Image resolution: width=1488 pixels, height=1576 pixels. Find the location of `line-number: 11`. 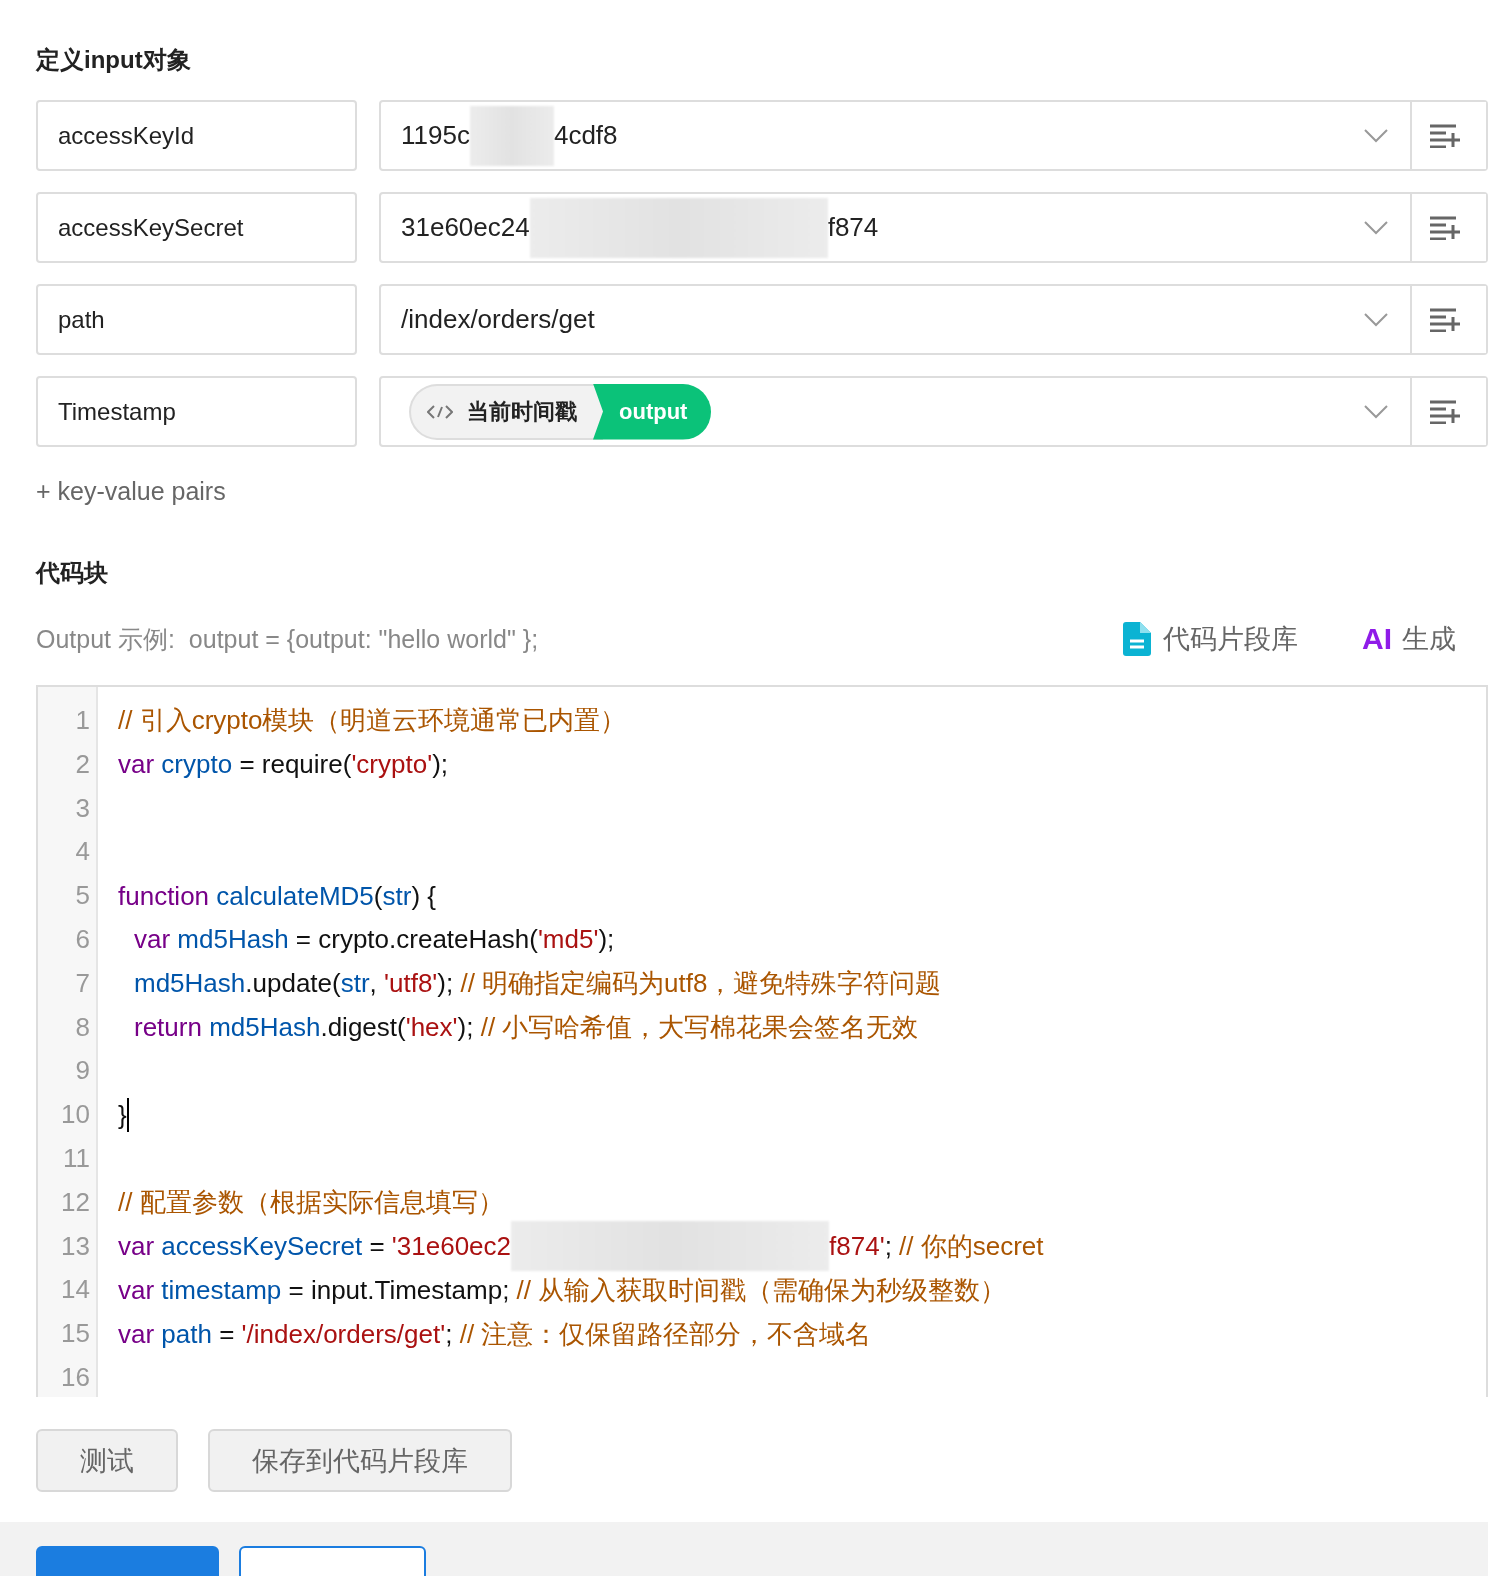

line-number: 11 is located at coordinates (76, 1158).